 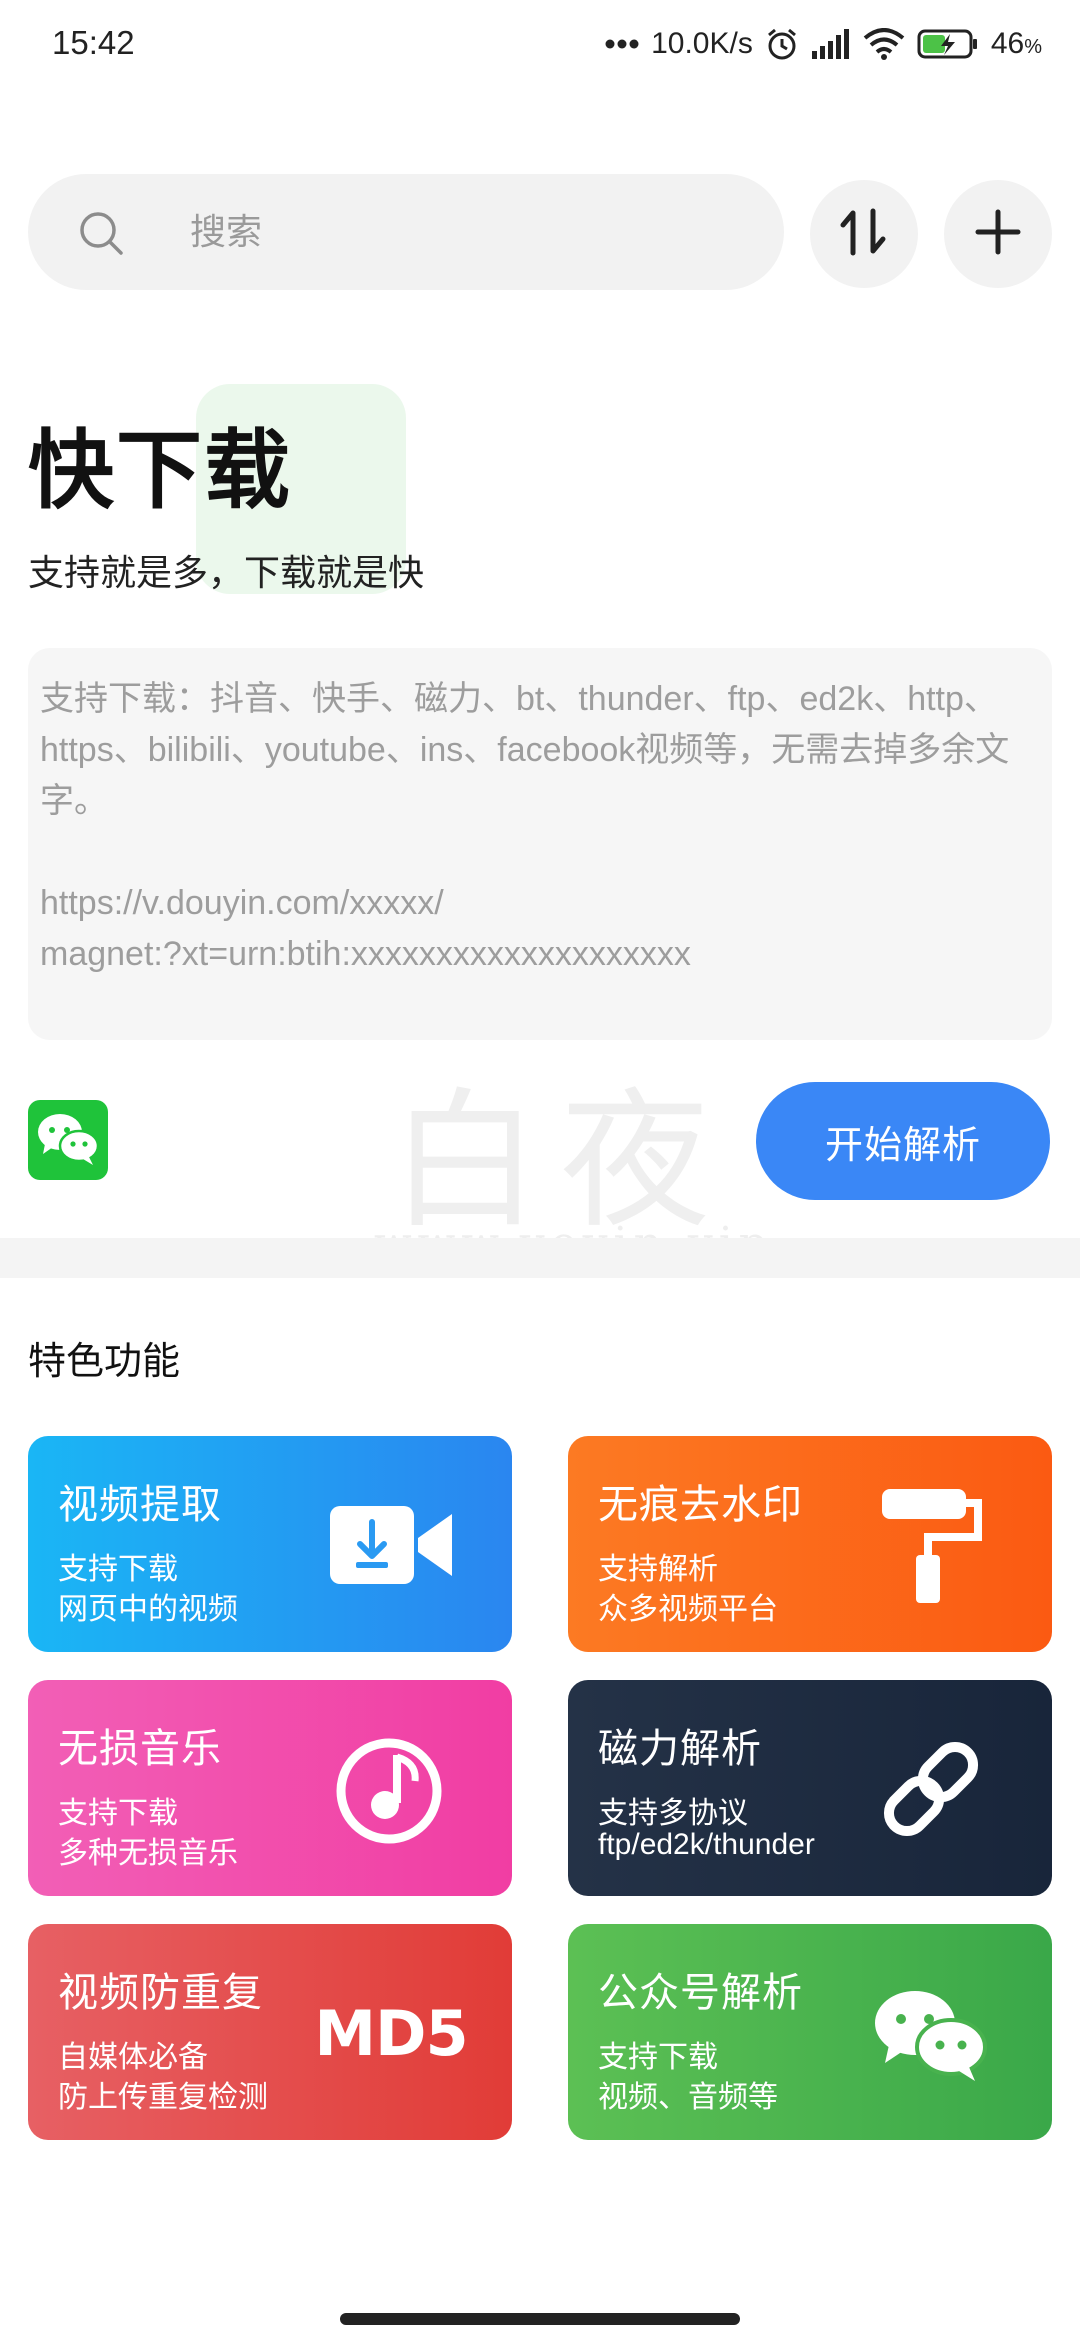 What do you see at coordinates (931, 1545) in the screenshot?
I see `paint-roller-icon` at bounding box center [931, 1545].